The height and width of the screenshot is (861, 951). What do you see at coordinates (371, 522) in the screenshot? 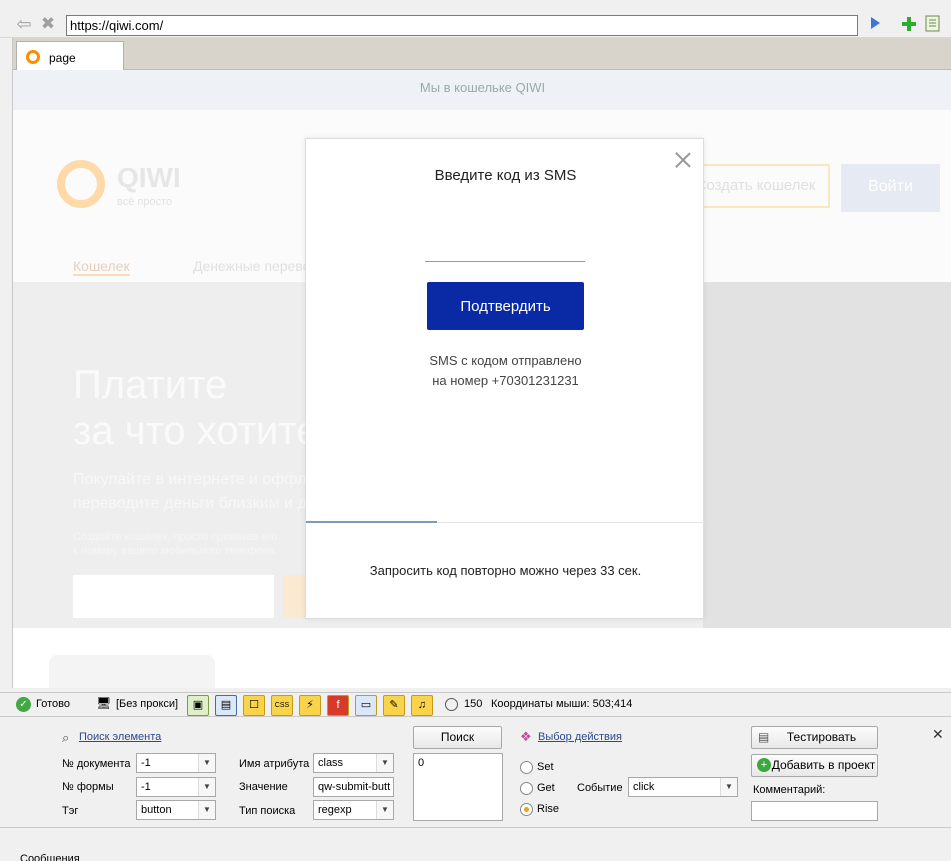
I see `resend-progress-bar` at bounding box center [371, 522].